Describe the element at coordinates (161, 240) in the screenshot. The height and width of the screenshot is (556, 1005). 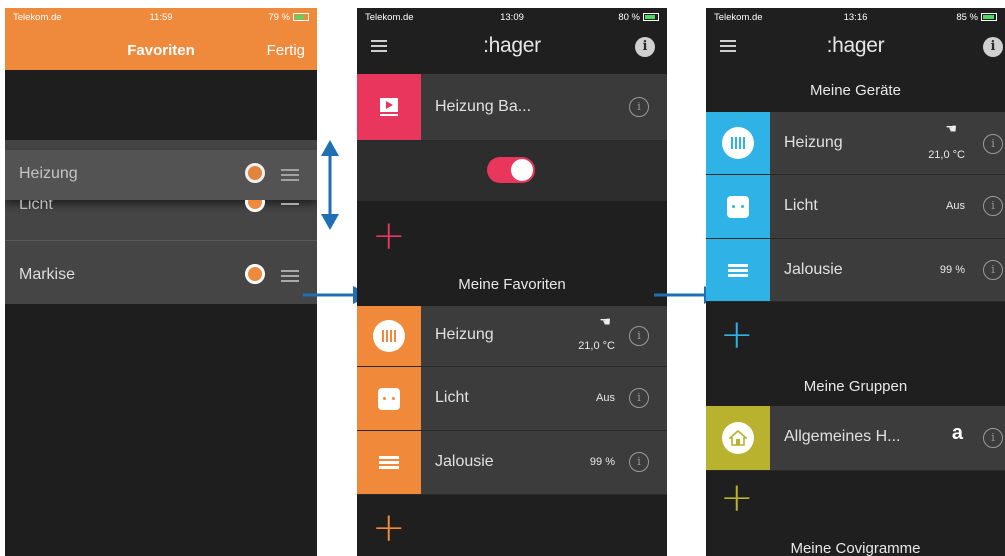
I see `divider` at that location.